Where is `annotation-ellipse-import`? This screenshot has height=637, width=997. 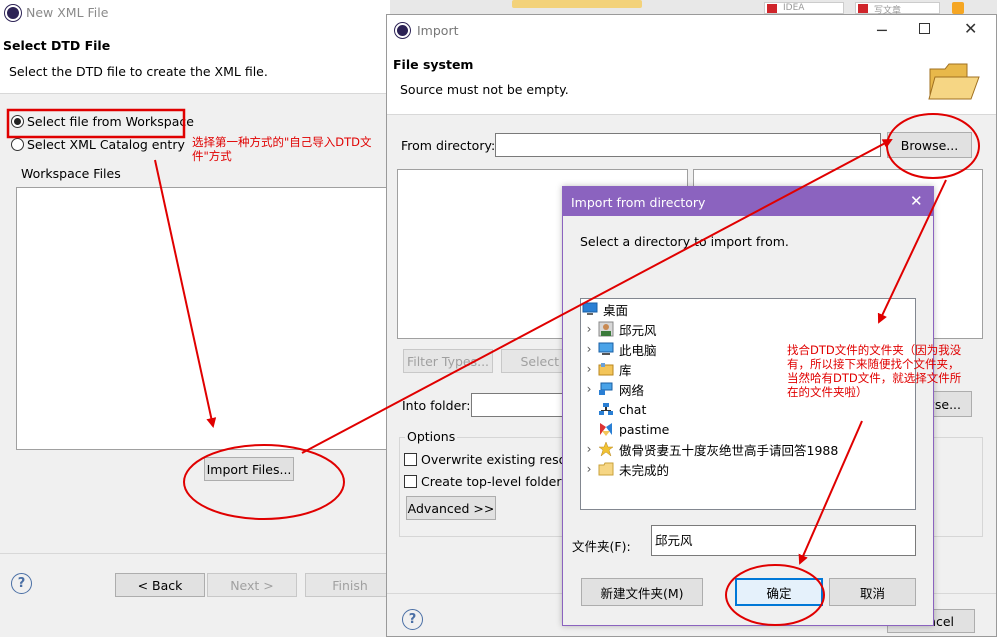
annotation-ellipse-import is located at coordinates (264, 482).